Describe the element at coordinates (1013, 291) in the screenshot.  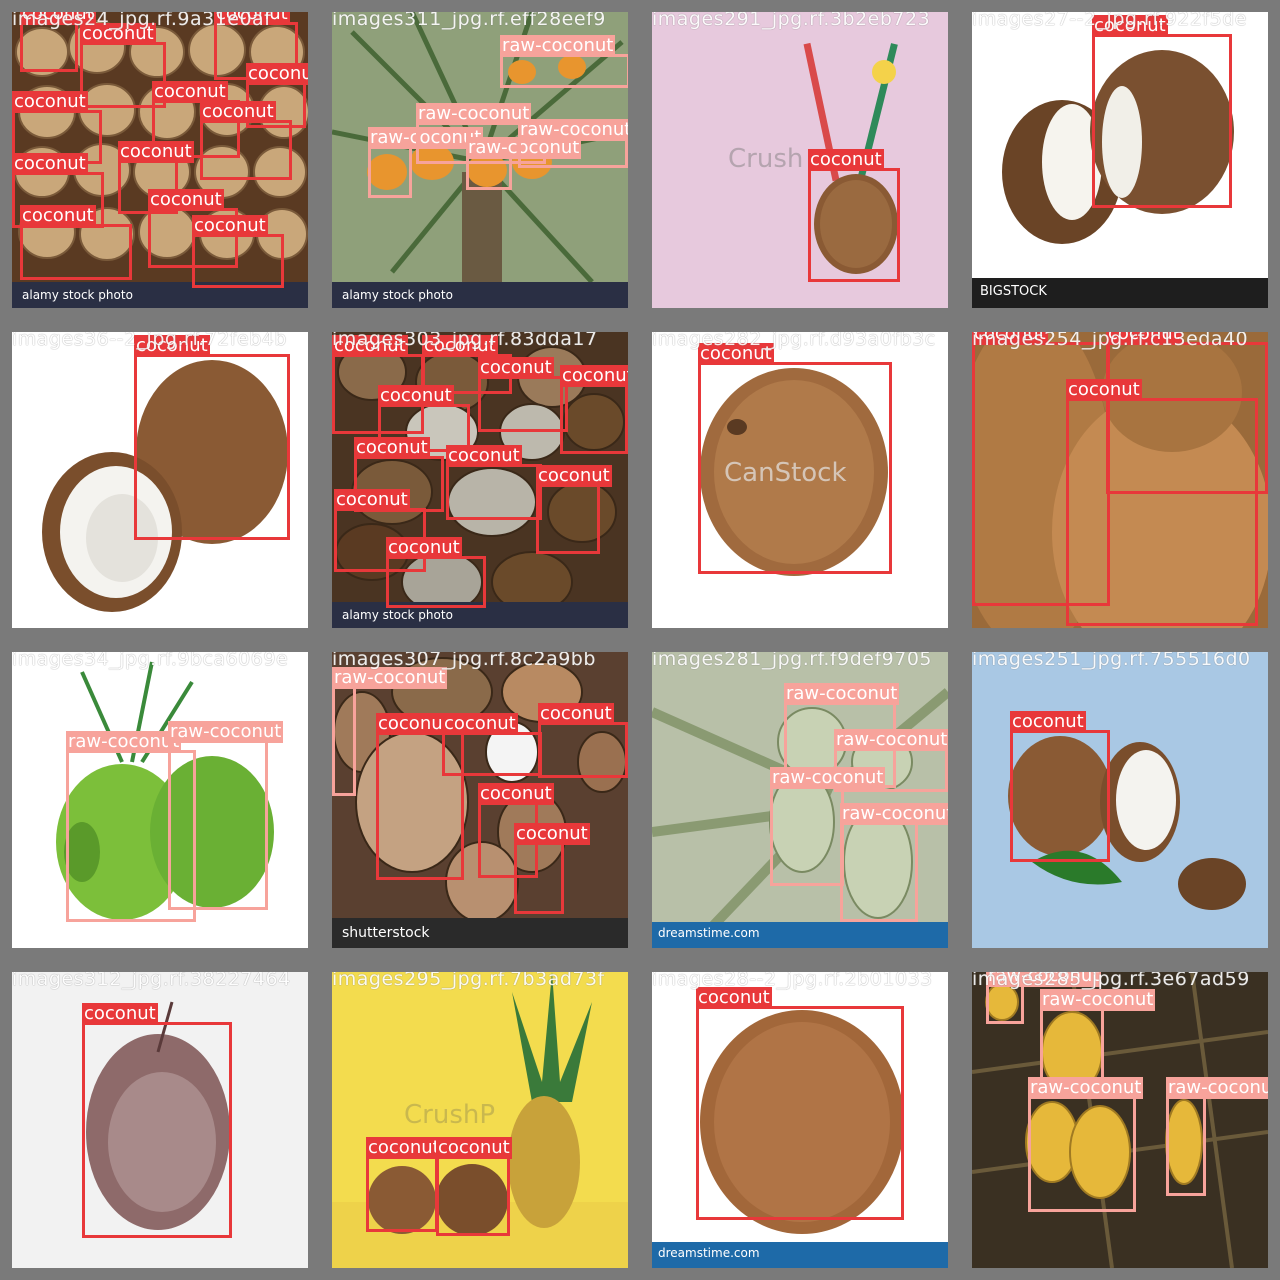
I see `bigstock-watermark: BIGSTOCK` at that location.